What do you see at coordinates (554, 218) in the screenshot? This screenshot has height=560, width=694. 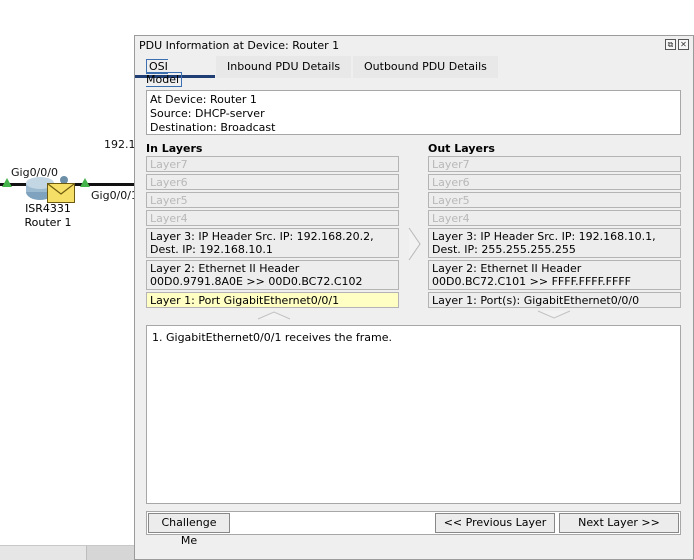 I see `out-layer-4: Layer4` at bounding box center [554, 218].